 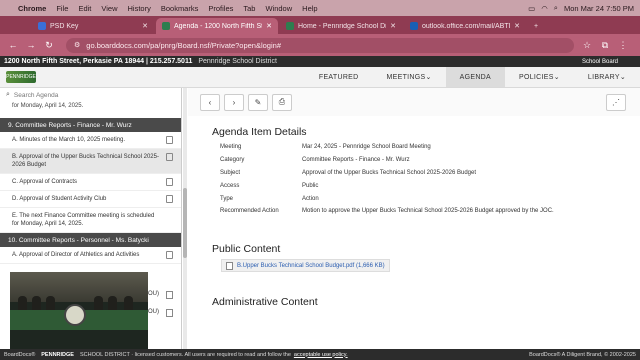 What do you see at coordinates (406, 77) in the screenshot?
I see `nav-meetings-label: MEETINGS` at bounding box center [406, 77].